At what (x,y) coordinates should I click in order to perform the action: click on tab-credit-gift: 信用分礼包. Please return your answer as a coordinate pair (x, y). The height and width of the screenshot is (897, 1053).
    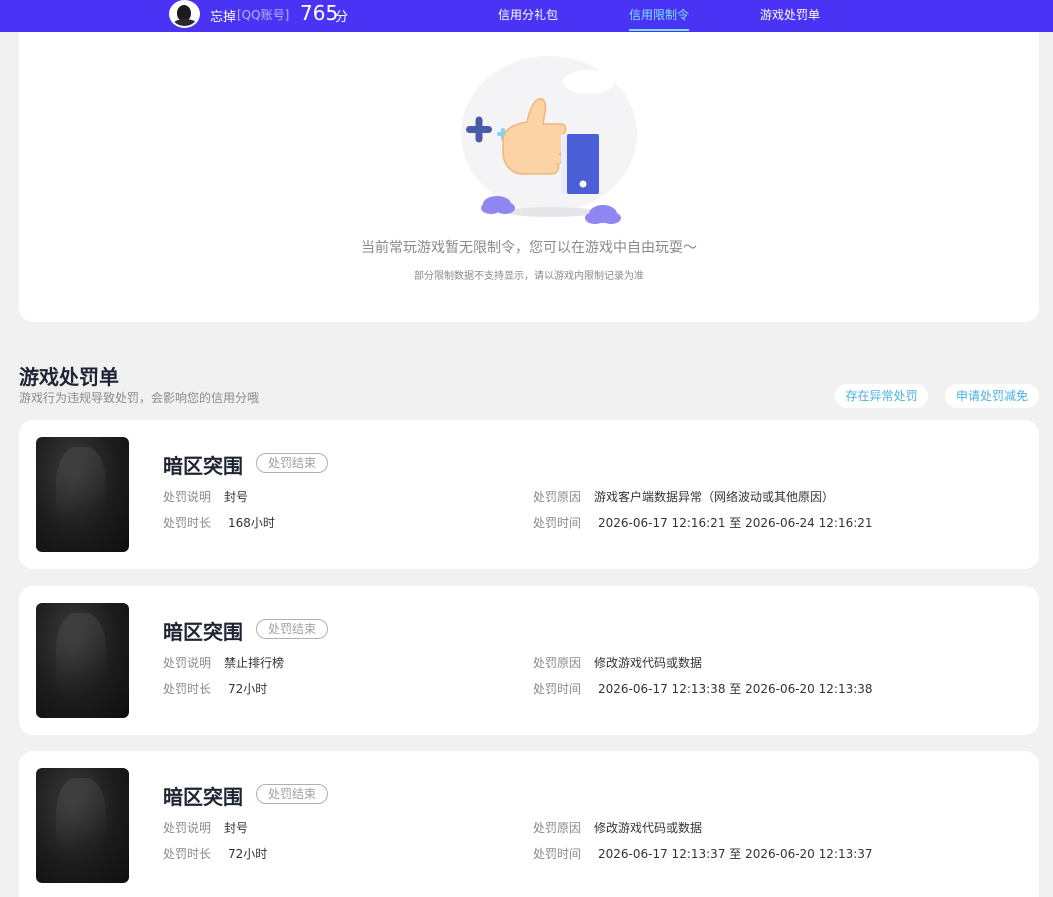
    Looking at the image, I should click on (528, 14).